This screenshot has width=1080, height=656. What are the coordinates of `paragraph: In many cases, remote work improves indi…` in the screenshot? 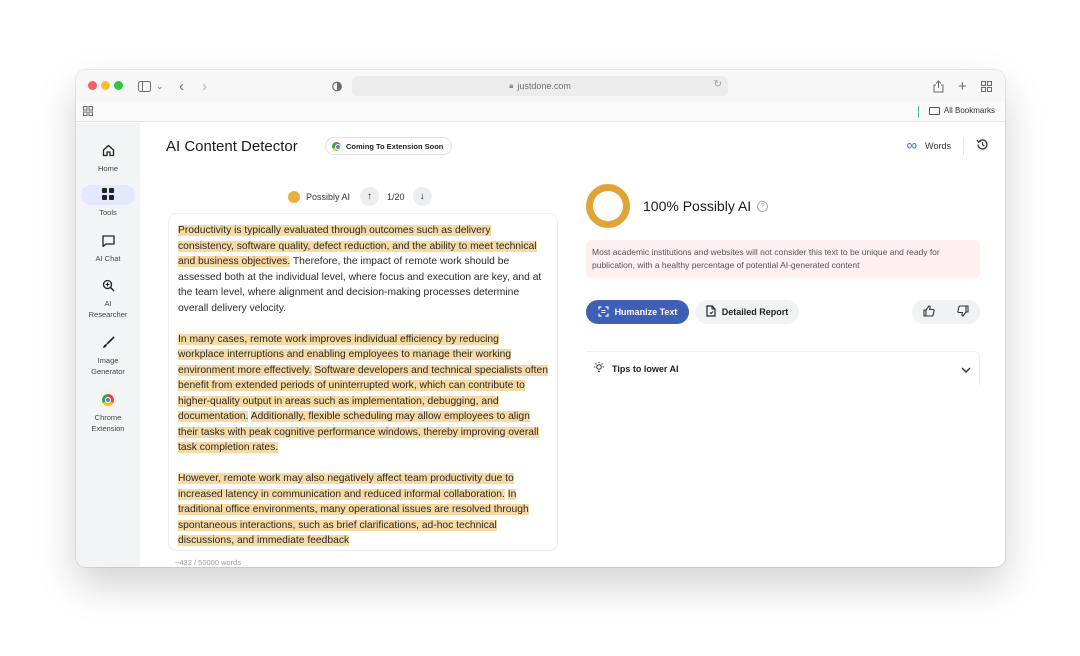 It's located at (363, 394).